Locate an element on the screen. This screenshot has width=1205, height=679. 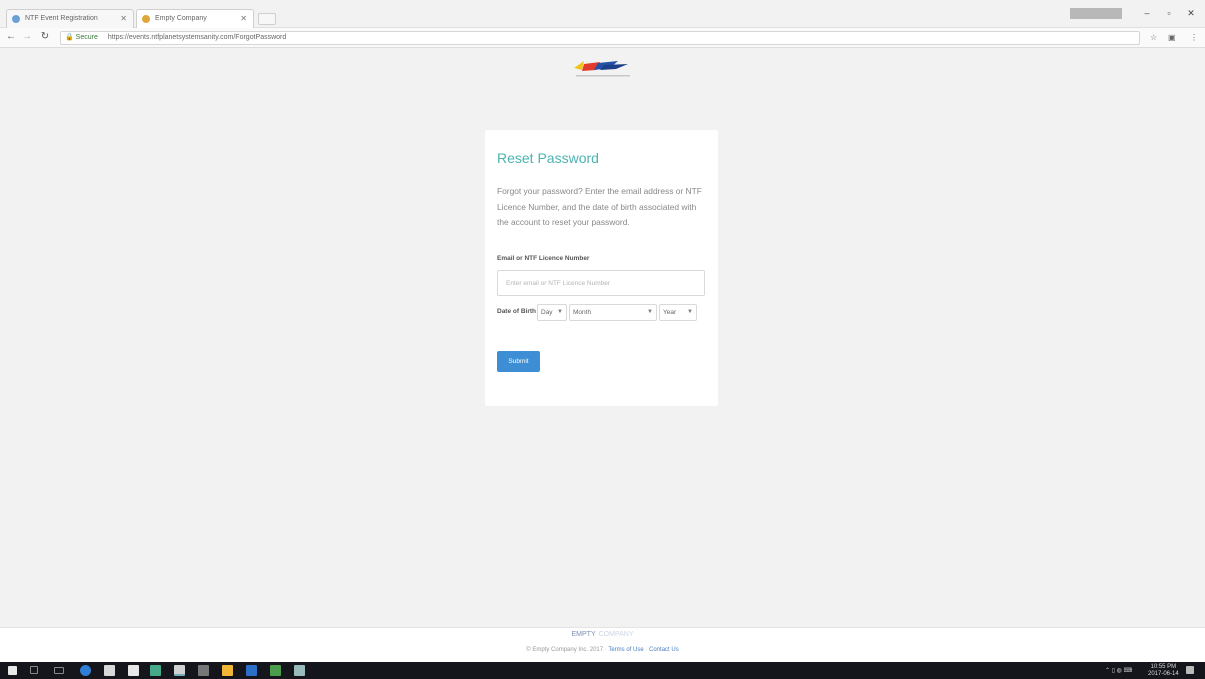
month-select-value: Month is located at coordinates (582, 312).